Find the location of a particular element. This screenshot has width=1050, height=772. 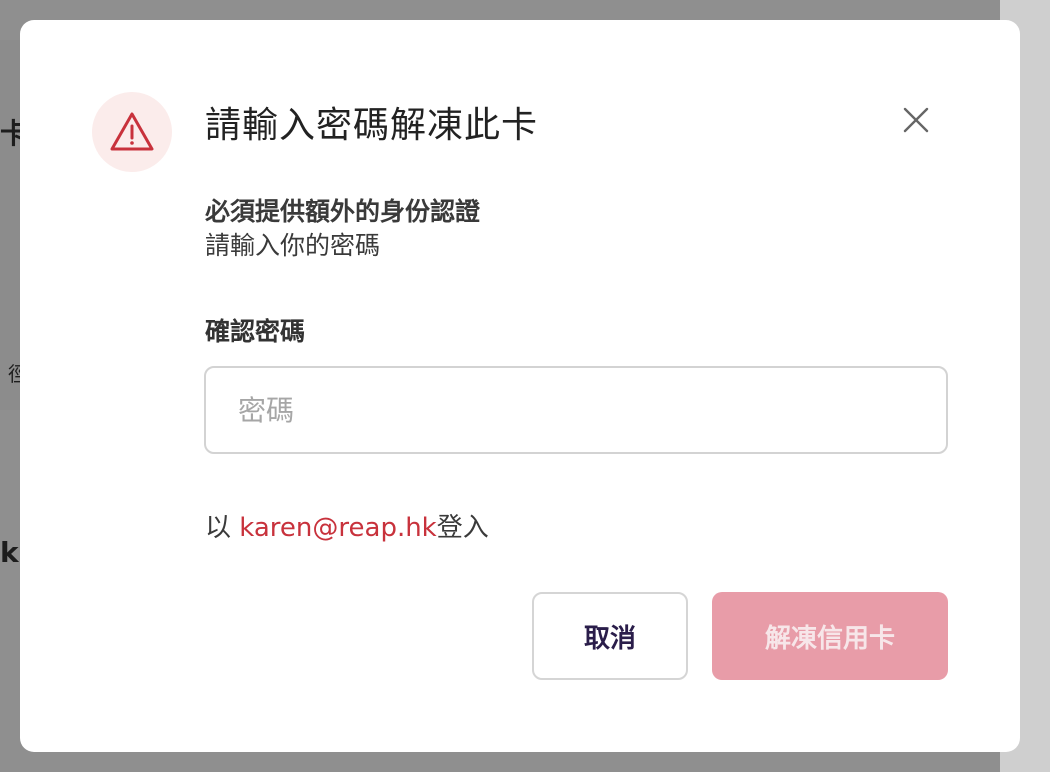

unfreeze-card-button: 解凍信用卡 is located at coordinates (830, 636).